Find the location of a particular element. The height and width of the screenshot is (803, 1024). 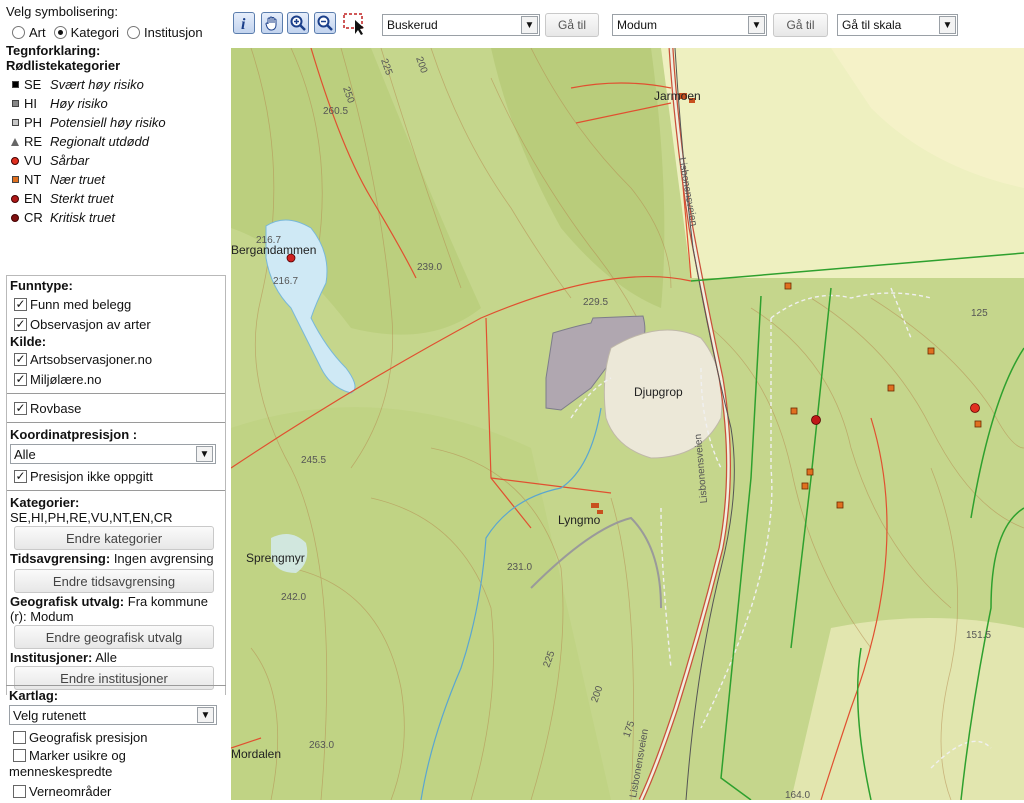

verneomrader-checkbox is located at coordinates (19, 791).